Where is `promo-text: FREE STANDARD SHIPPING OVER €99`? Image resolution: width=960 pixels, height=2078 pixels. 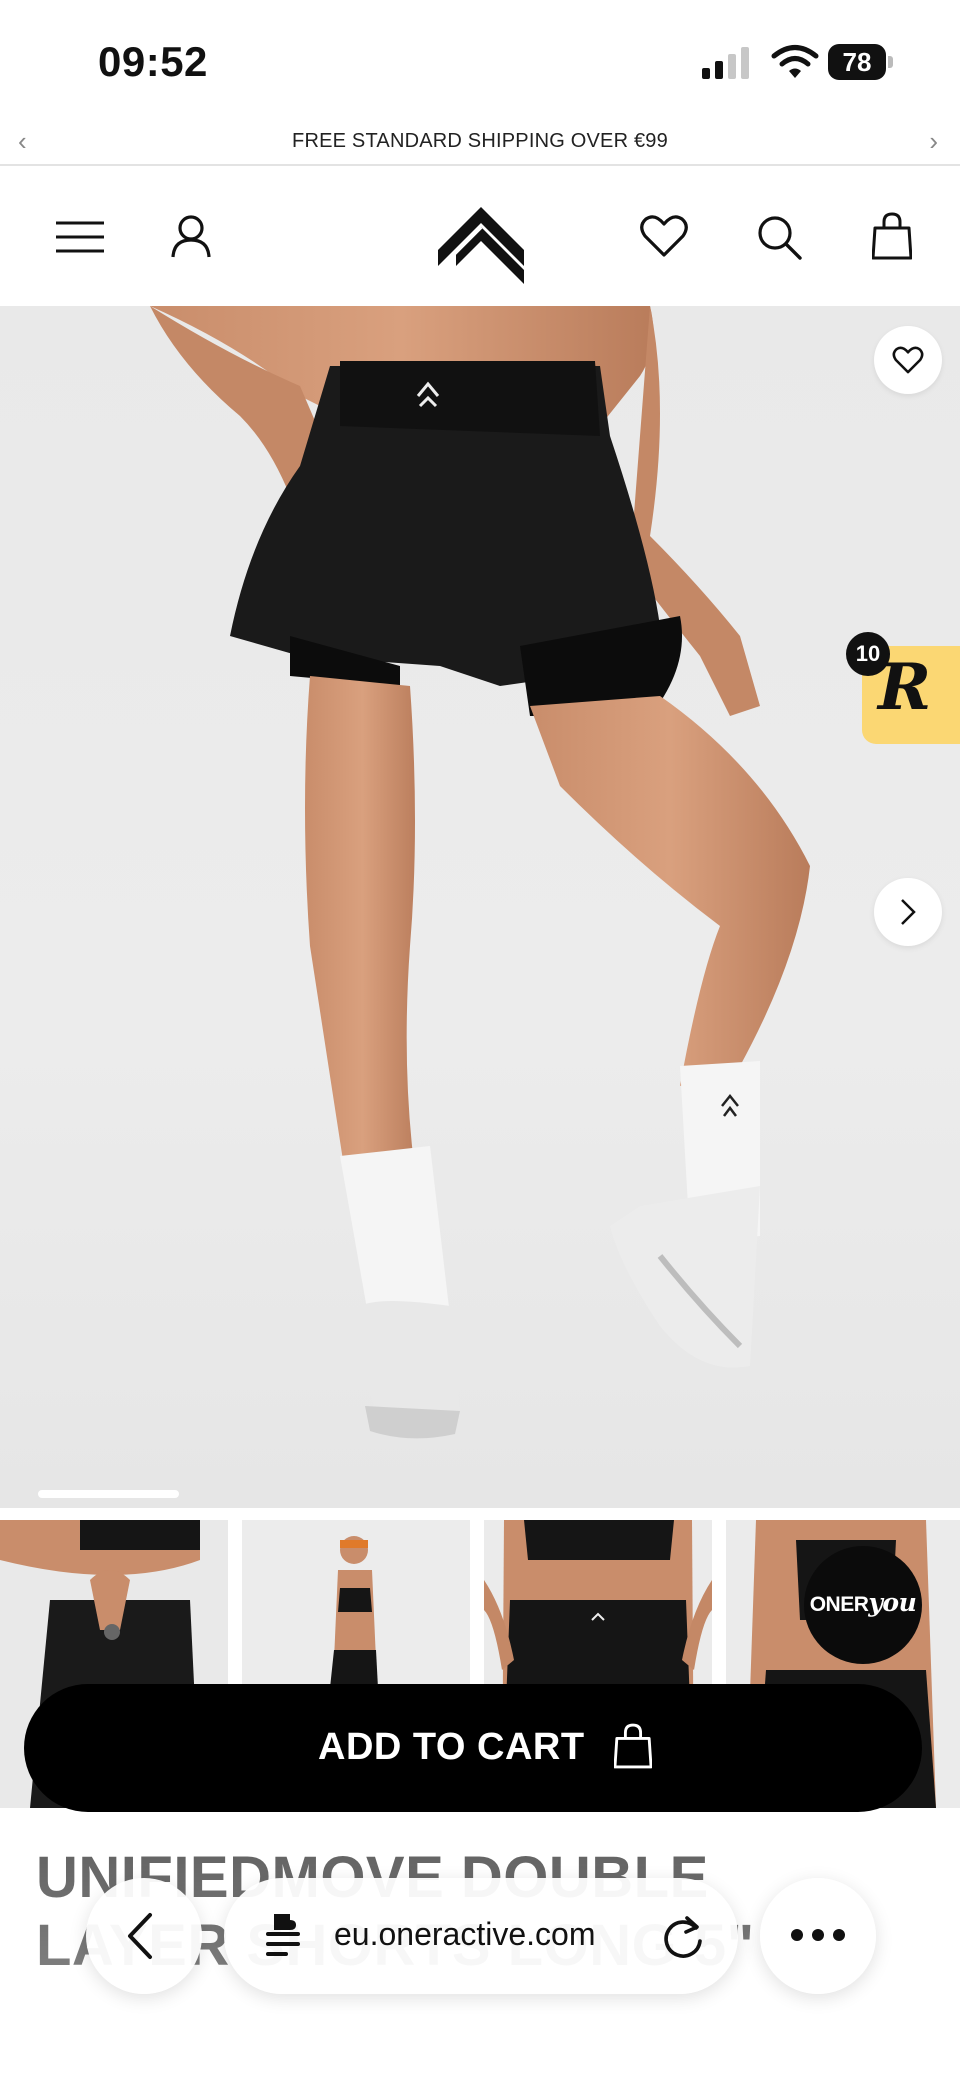 promo-text: FREE STANDARD SHIPPING OVER €99 is located at coordinates (480, 141).